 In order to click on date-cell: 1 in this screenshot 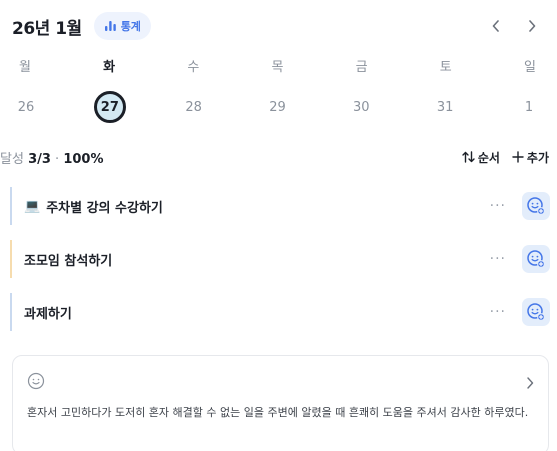, I will do `click(529, 107)`.